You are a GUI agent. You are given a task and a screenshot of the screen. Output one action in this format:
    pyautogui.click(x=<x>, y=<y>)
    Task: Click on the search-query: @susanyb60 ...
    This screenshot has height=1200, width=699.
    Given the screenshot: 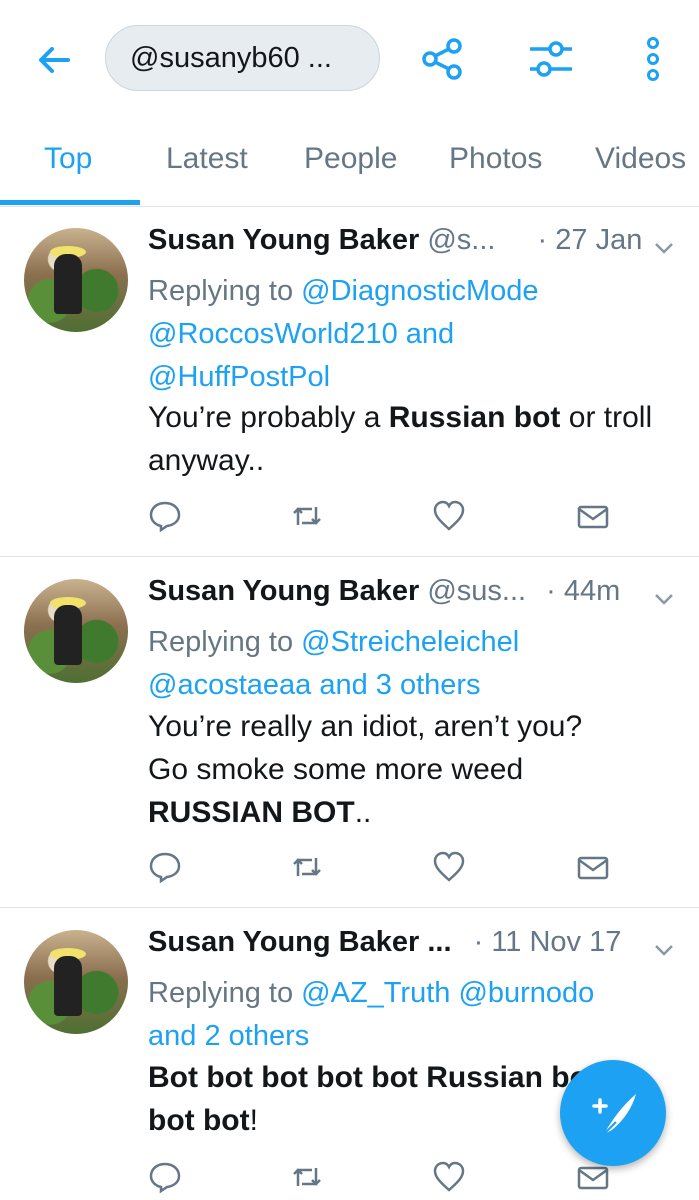 What is the action you would take?
    pyautogui.click(x=231, y=57)
    